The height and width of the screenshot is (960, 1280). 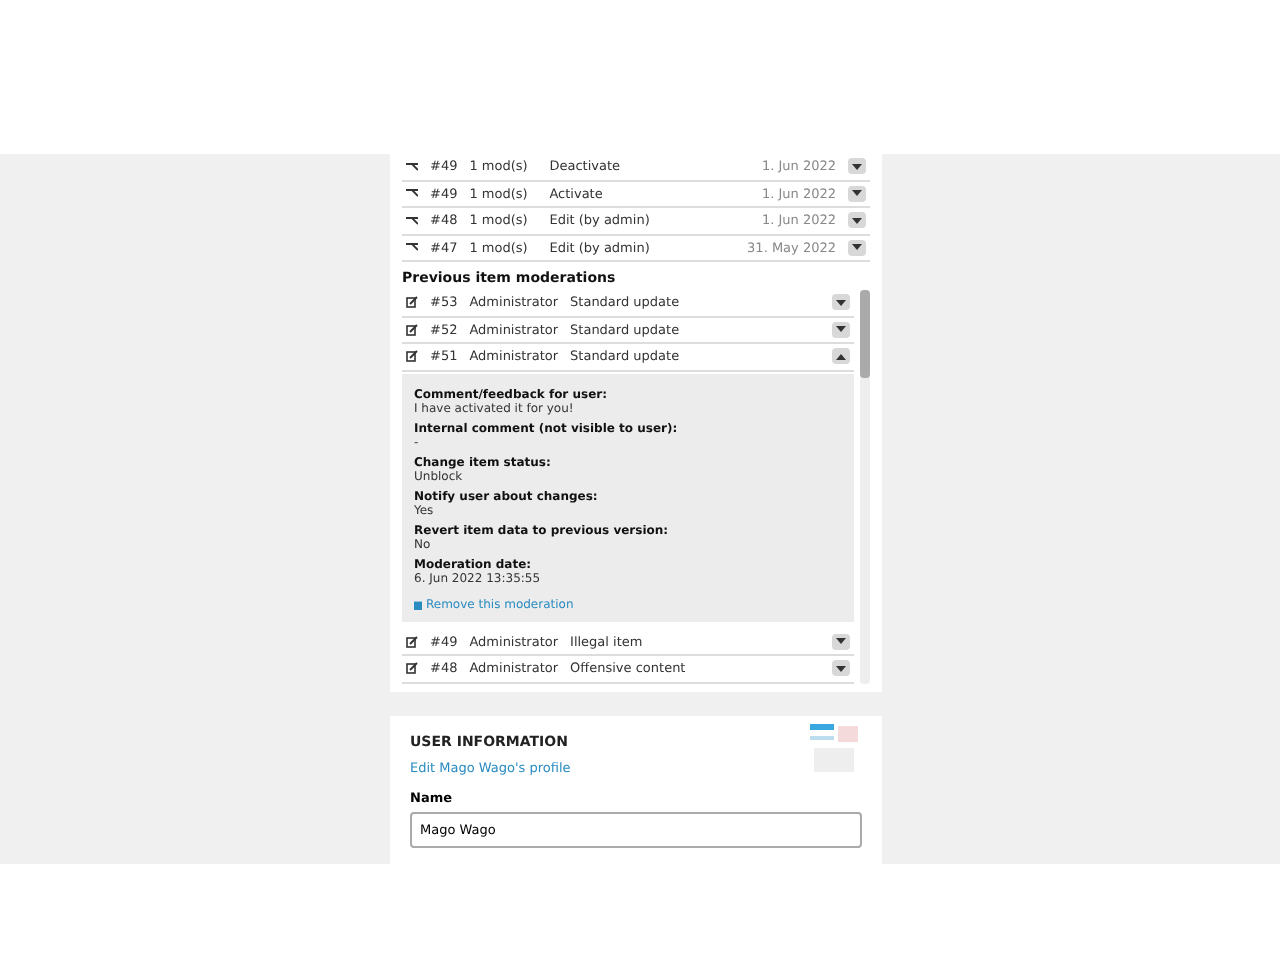 What do you see at coordinates (865, 486) in the screenshot?
I see `scrollbar` at bounding box center [865, 486].